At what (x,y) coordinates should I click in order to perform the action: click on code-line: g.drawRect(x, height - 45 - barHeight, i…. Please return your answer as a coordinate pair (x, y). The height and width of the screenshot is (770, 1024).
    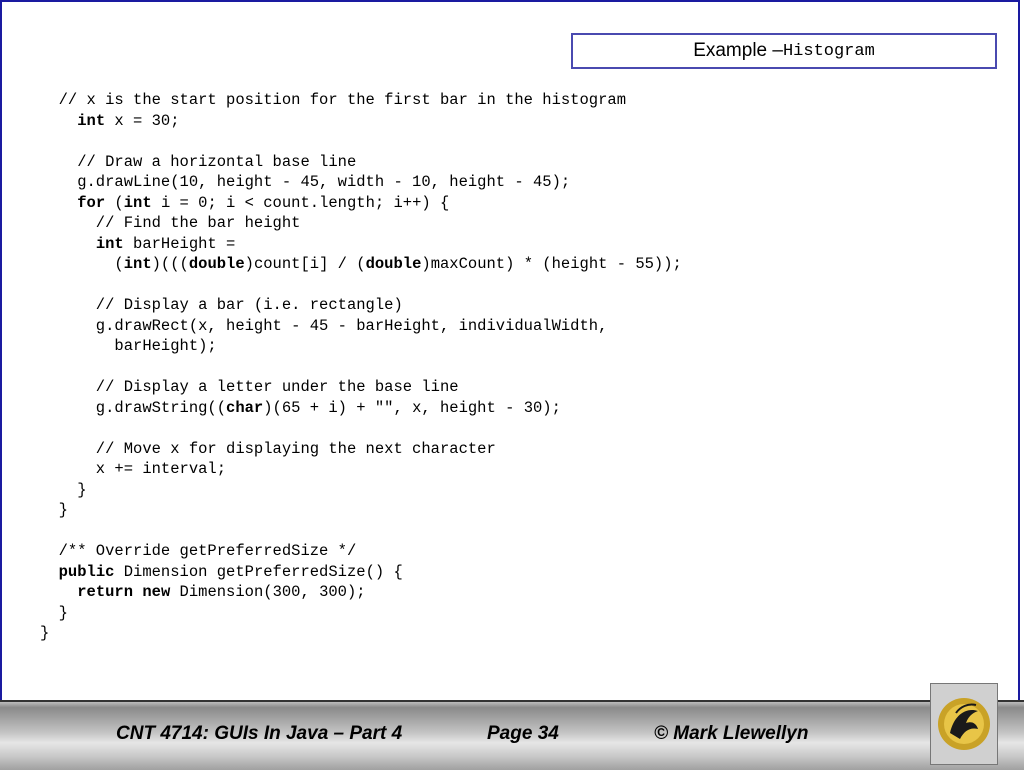
    Looking at the image, I should click on (324, 325).